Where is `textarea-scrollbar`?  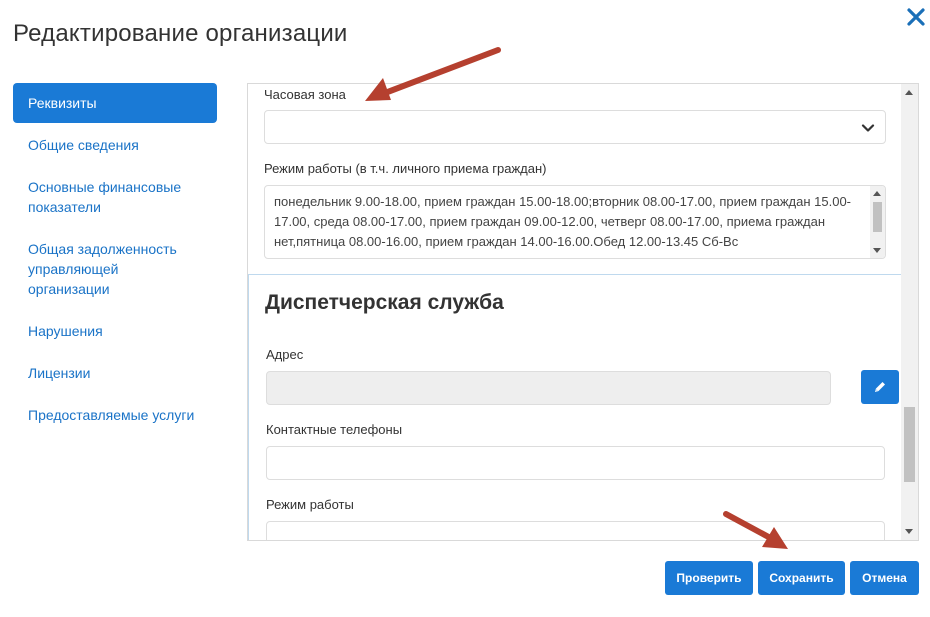 textarea-scrollbar is located at coordinates (877, 222).